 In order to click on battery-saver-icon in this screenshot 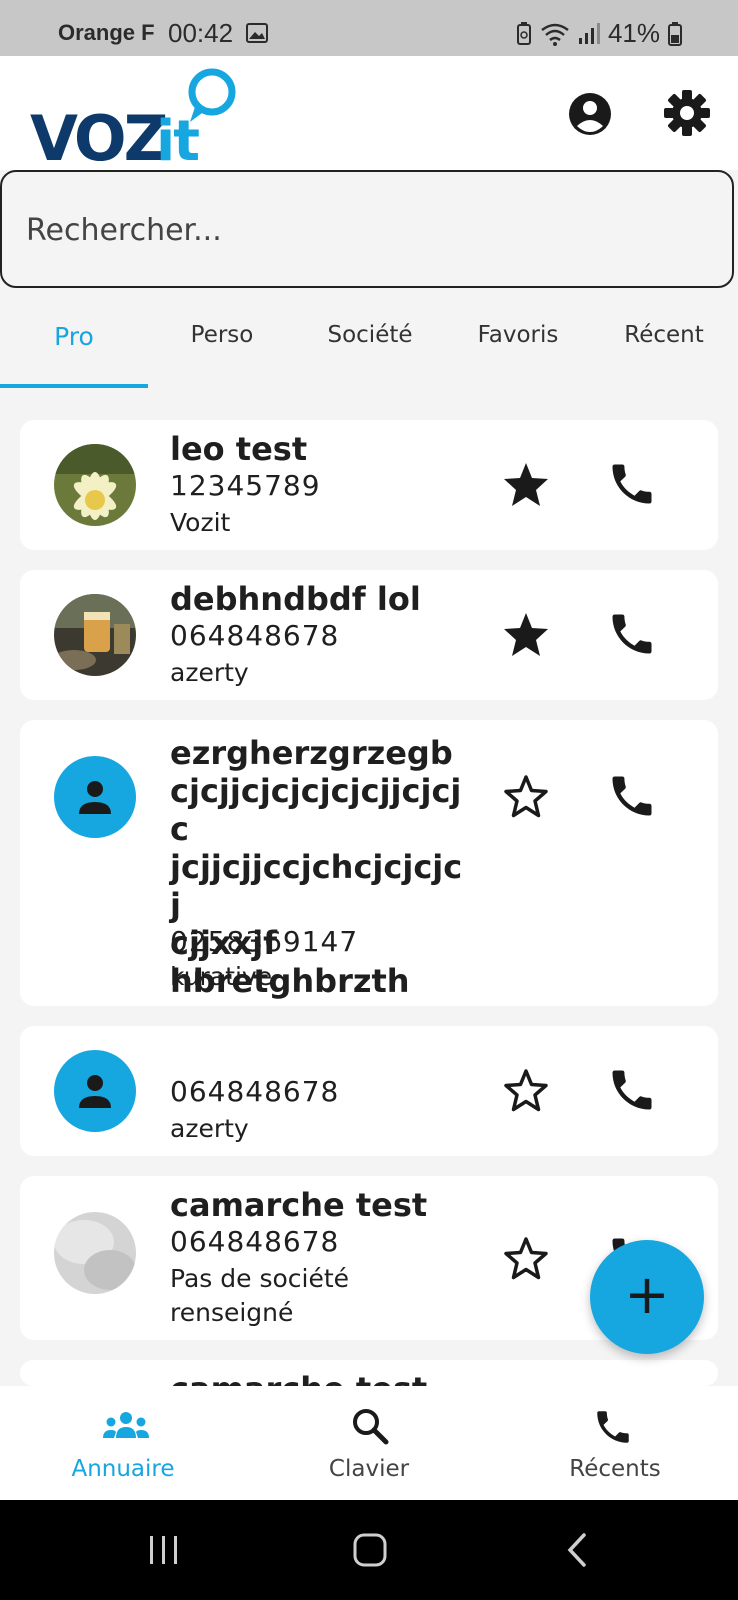, I will do `click(523, 33)`.